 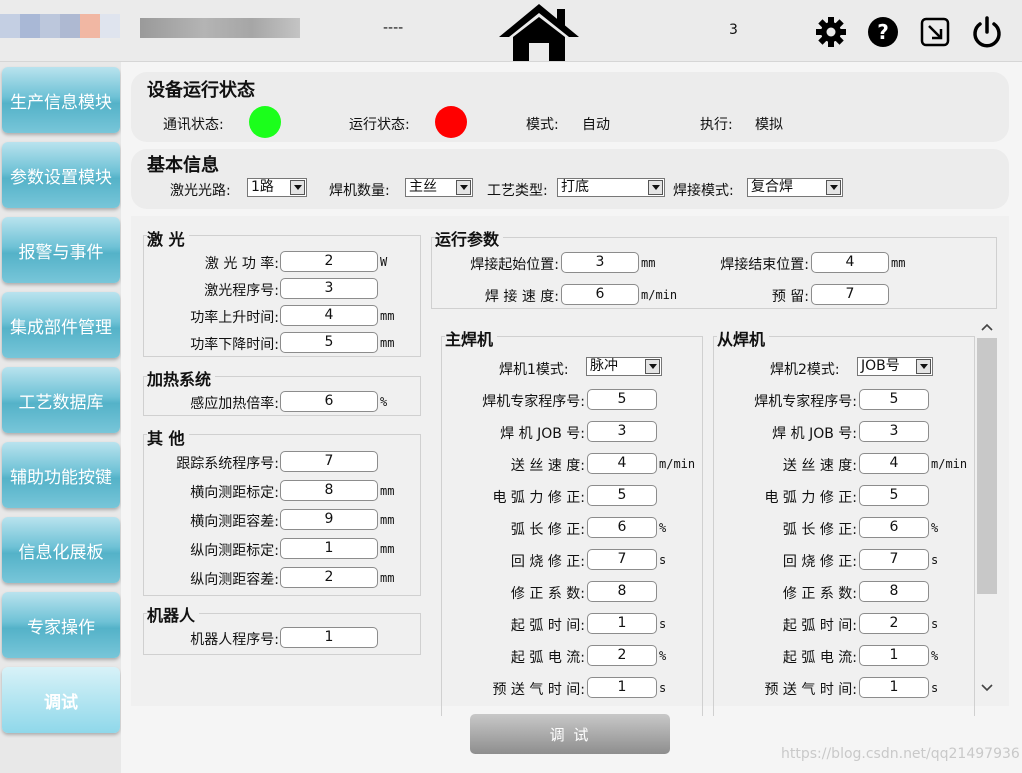 What do you see at coordinates (234, 318) in the screenshot?
I see `laser-param-2-label: 功率上升时间:` at bounding box center [234, 318].